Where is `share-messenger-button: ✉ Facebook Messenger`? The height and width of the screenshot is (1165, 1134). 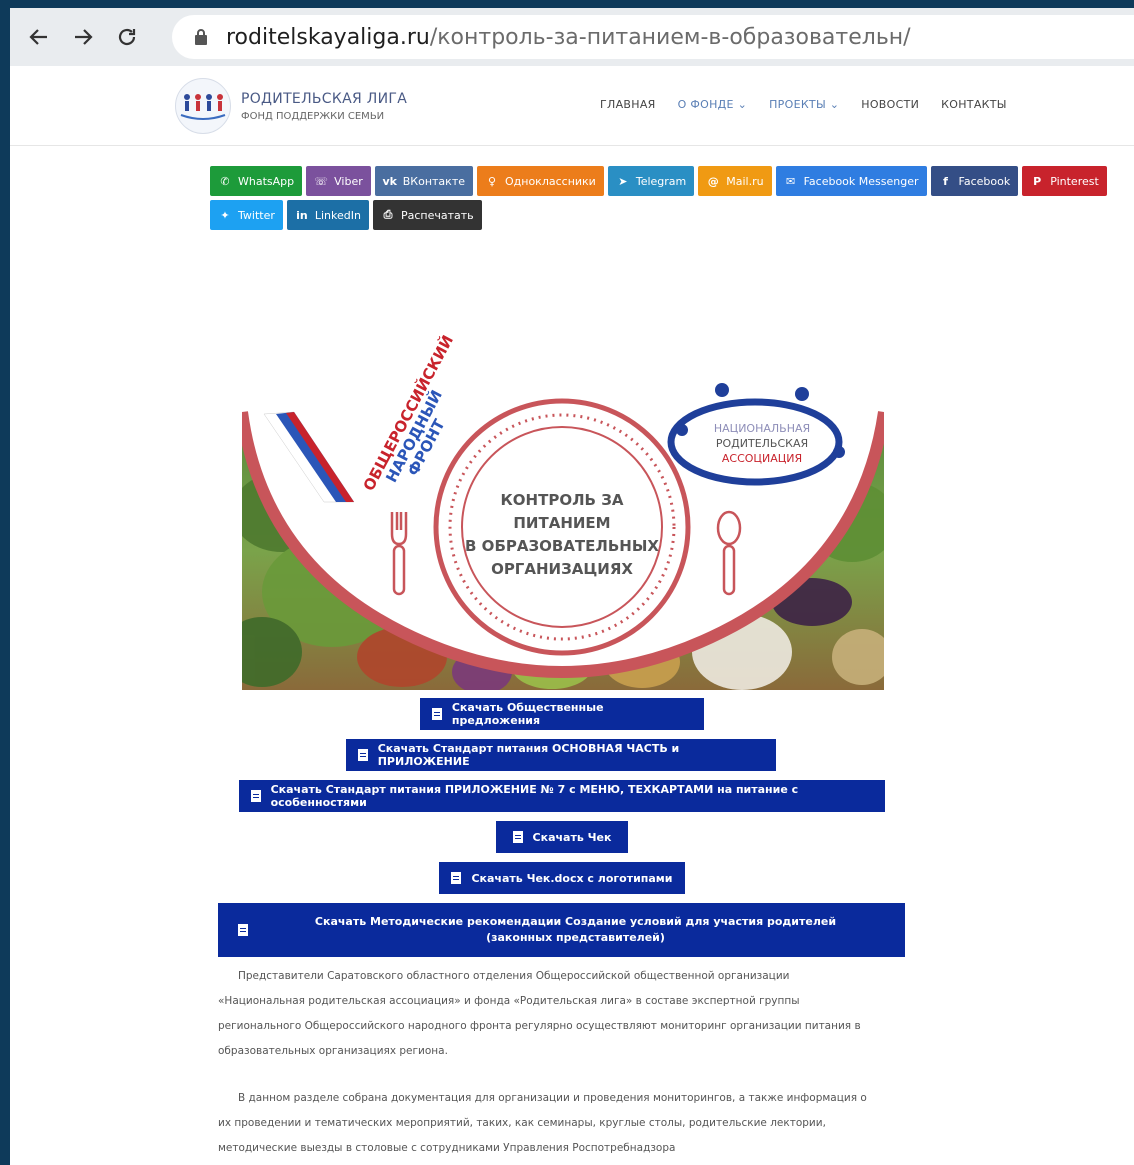
share-messenger-button: ✉ Facebook Messenger is located at coordinates (851, 181).